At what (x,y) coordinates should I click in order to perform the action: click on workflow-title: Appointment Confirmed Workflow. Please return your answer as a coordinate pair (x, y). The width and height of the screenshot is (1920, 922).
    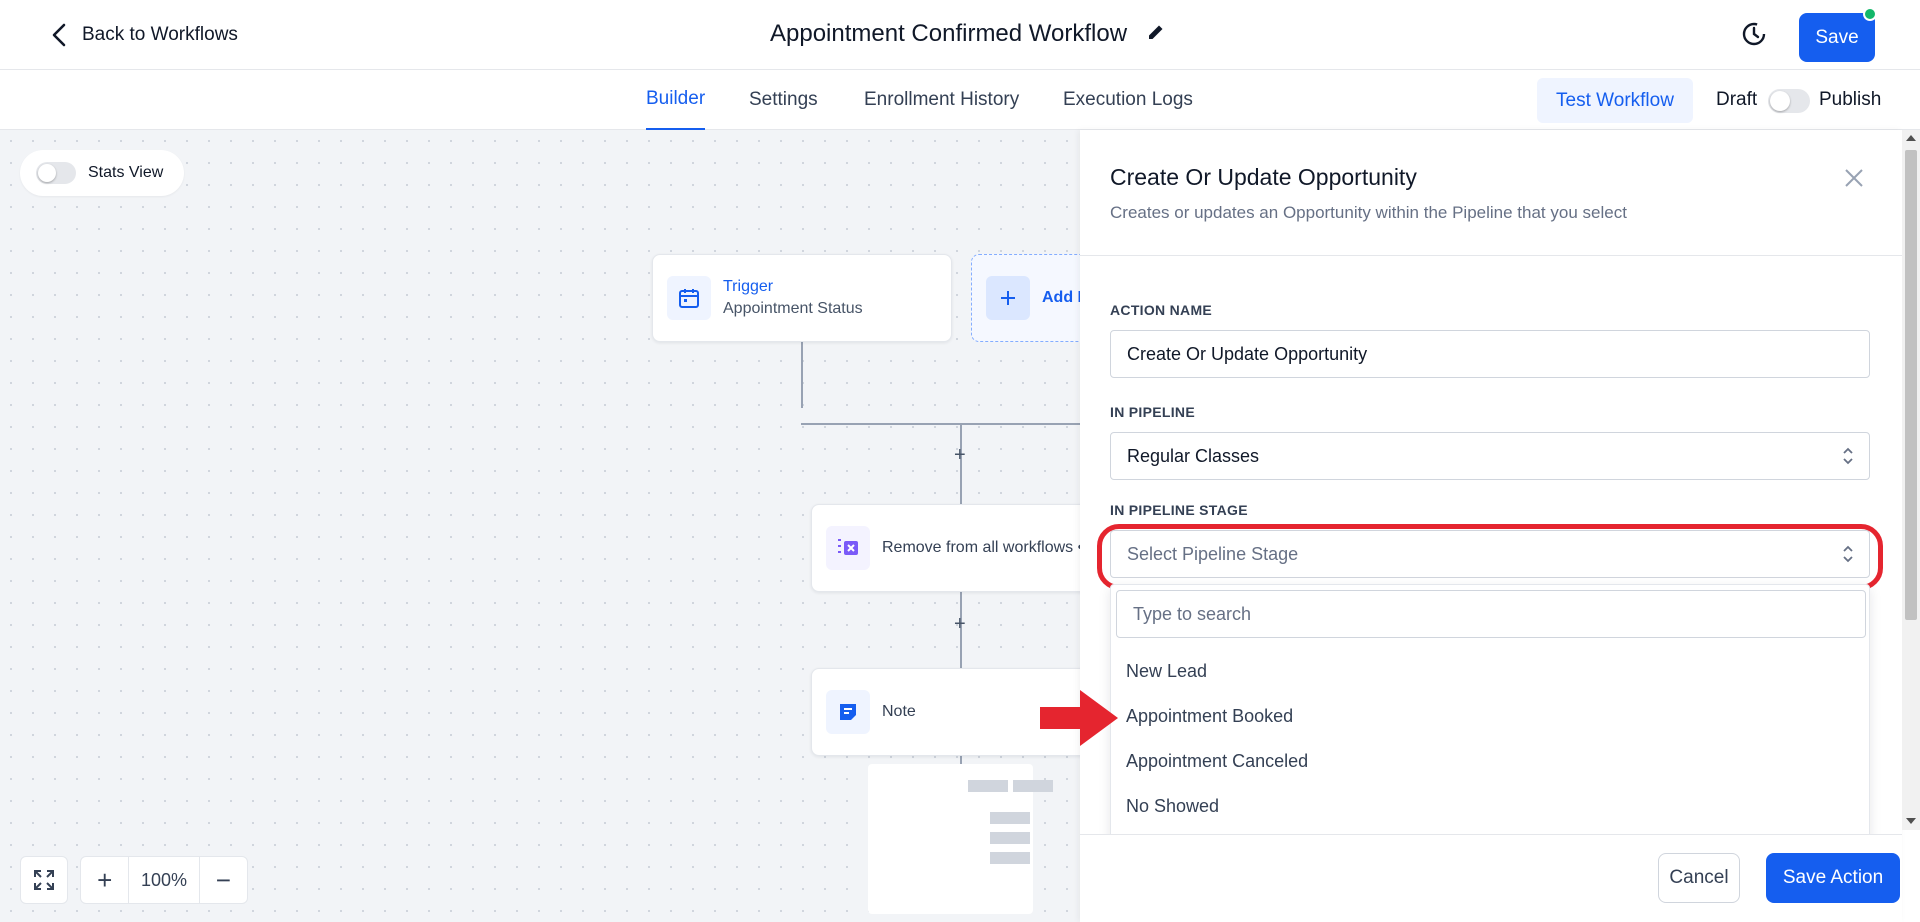
    Looking at the image, I should click on (967, 34).